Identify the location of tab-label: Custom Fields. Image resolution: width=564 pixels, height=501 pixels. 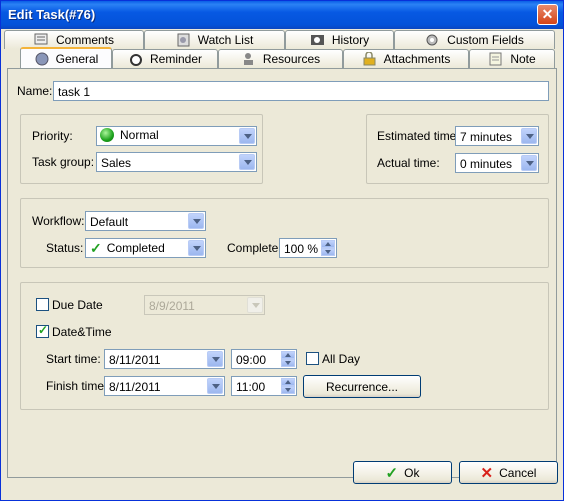
(485, 40).